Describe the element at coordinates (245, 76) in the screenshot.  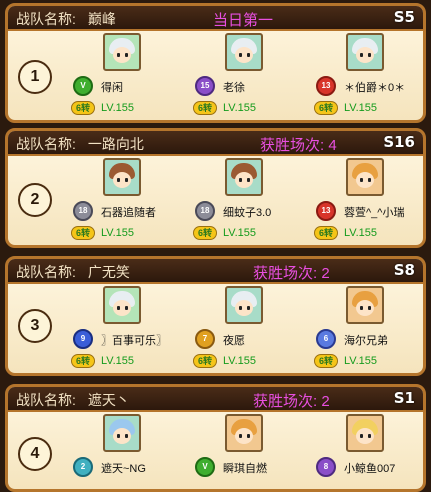
I see `member-slot: 15 老徐 6转 LV.155` at that location.